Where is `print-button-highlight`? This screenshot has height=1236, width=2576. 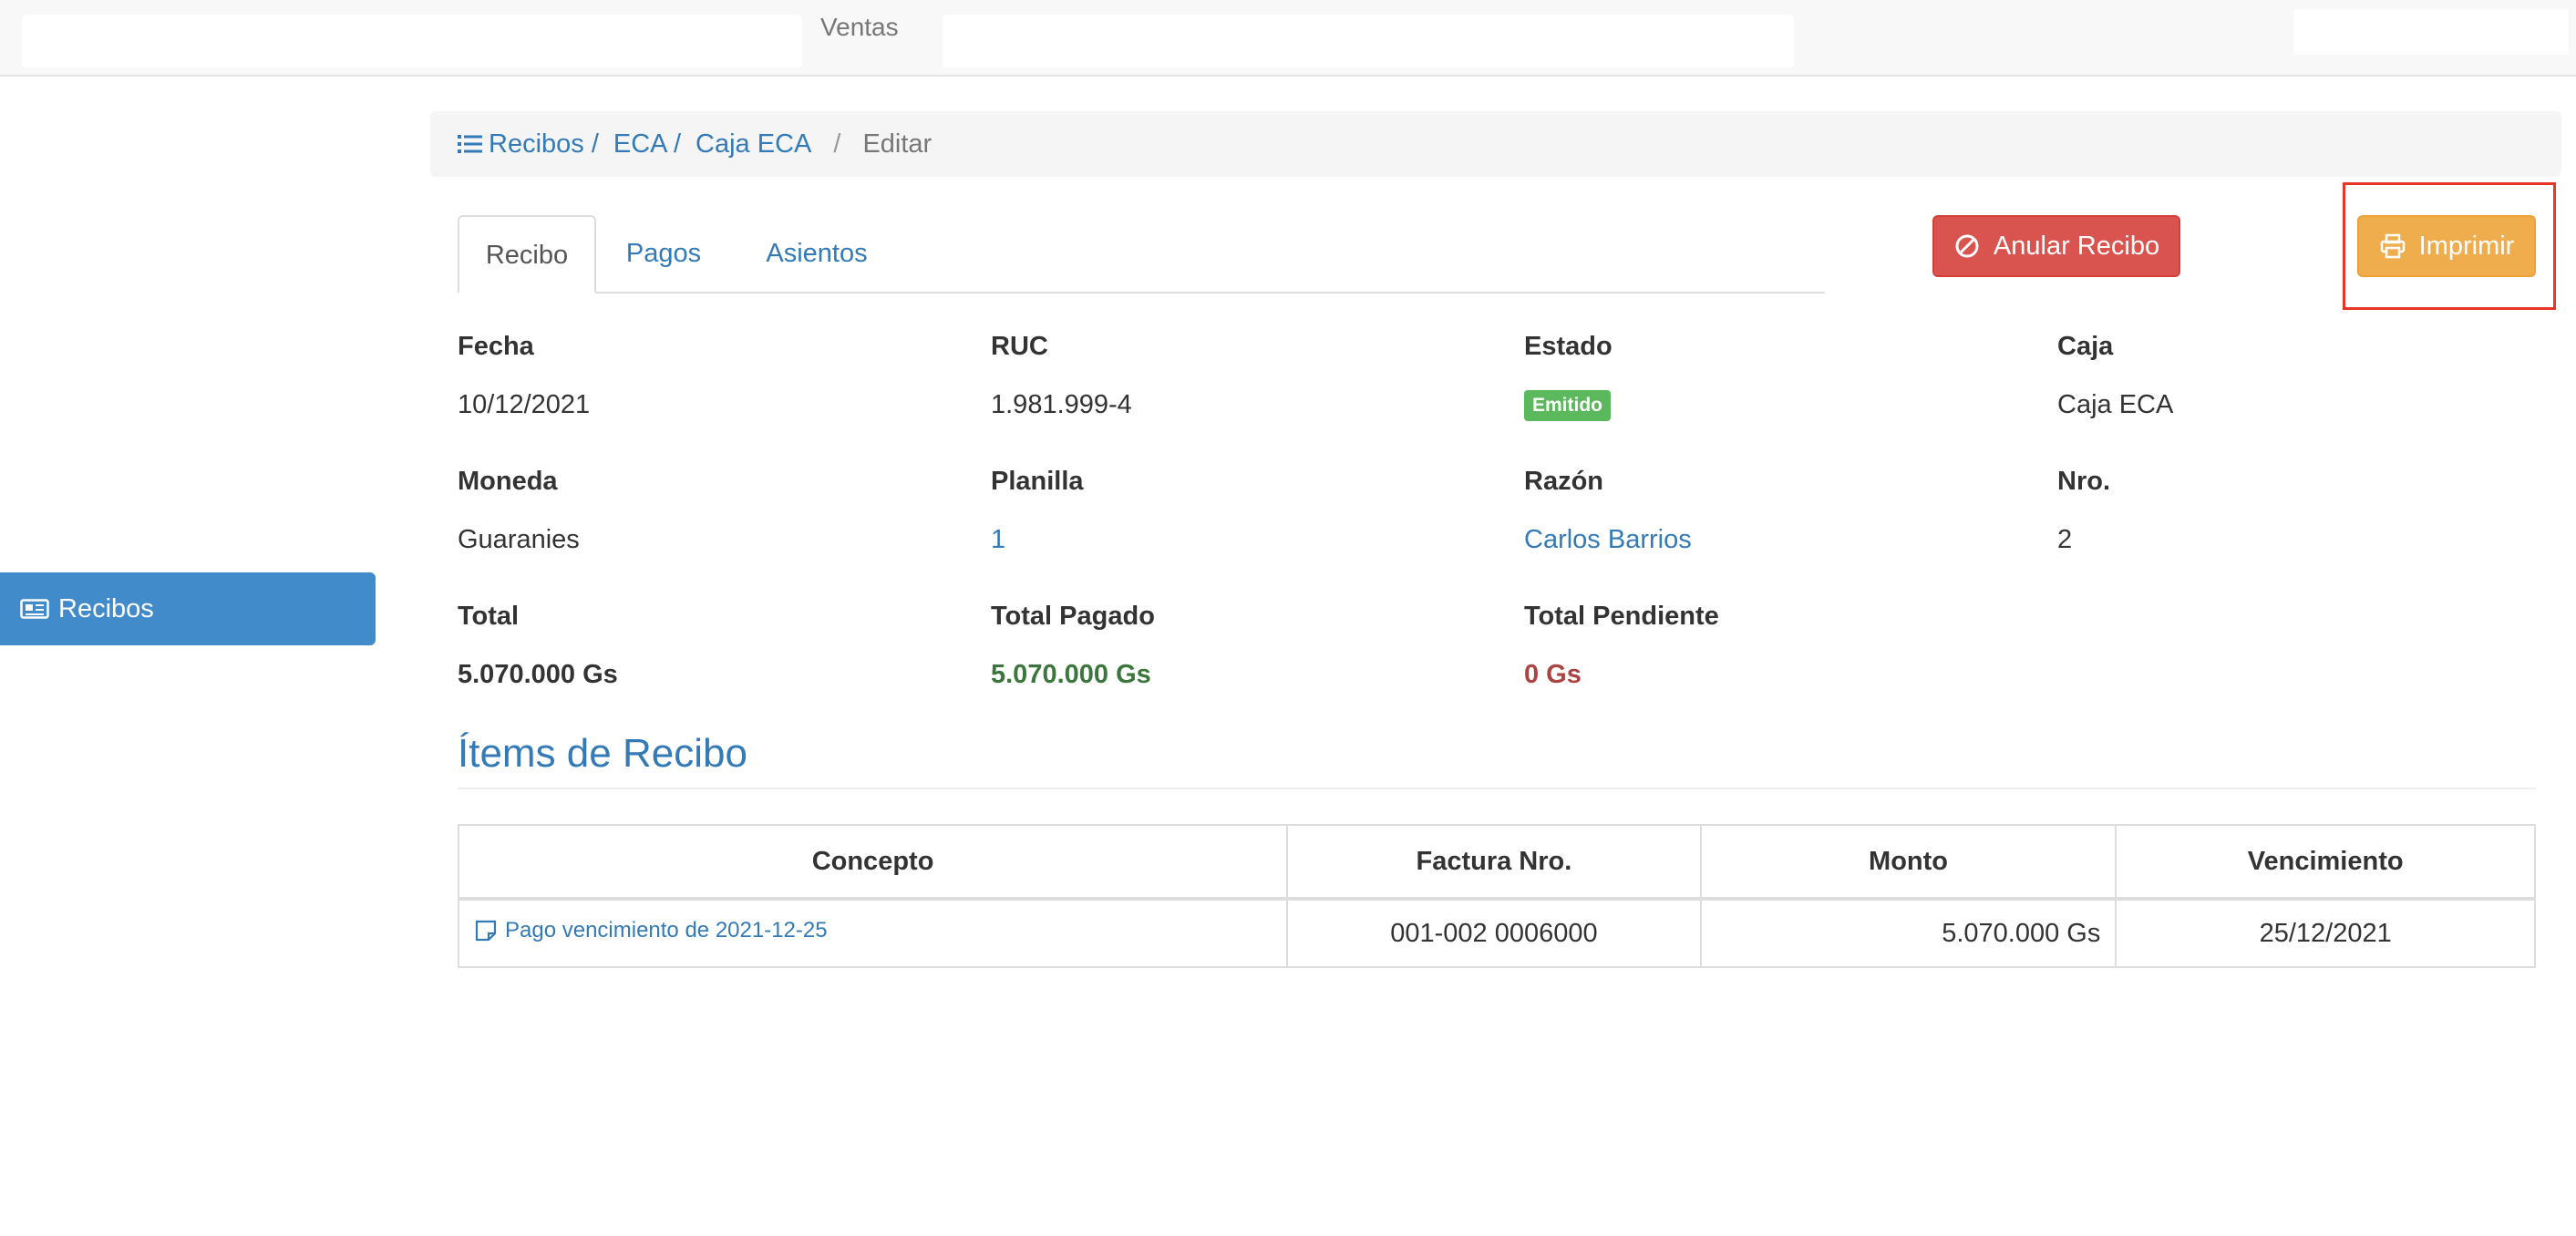
print-button-highlight is located at coordinates (2449, 246).